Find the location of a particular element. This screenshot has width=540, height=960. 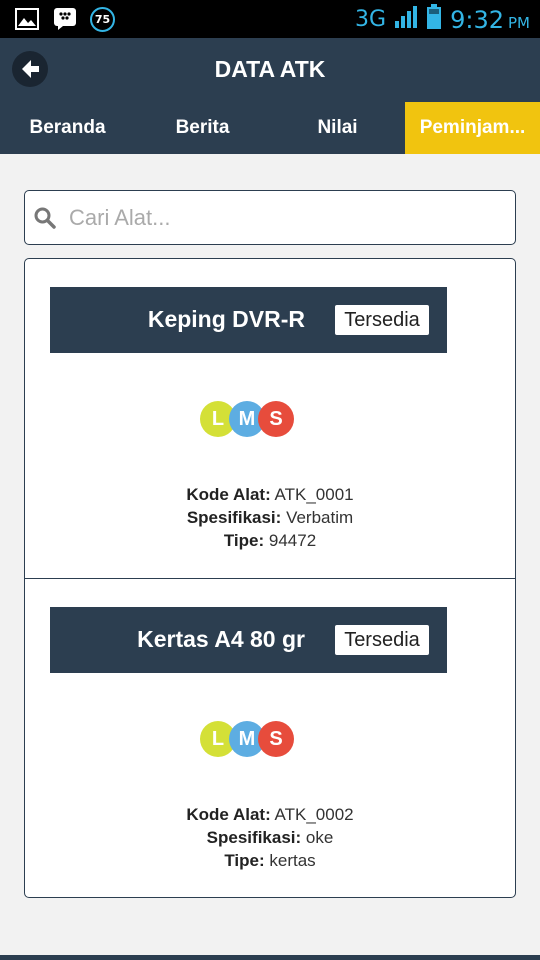

app-bar: DATA ATK is located at coordinates (270, 70).